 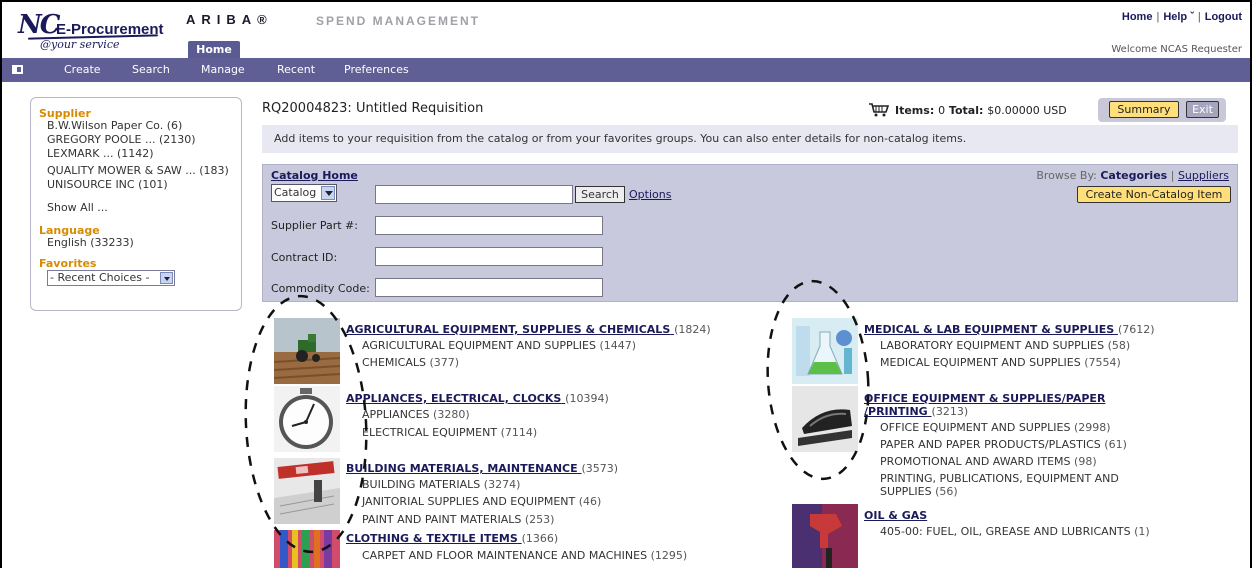 What do you see at coordinates (296, 70) in the screenshot?
I see `nav-recent: Recent` at bounding box center [296, 70].